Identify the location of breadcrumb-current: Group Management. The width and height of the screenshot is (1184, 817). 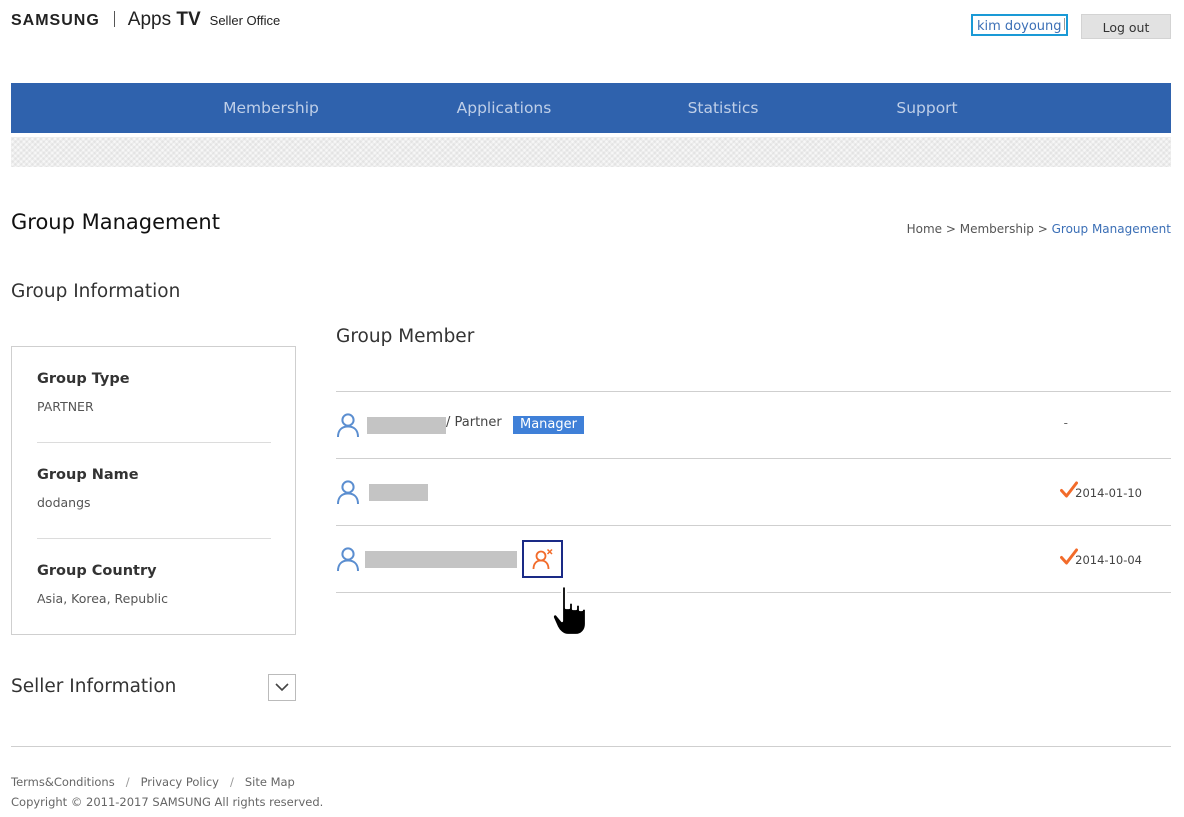
(1111, 229).